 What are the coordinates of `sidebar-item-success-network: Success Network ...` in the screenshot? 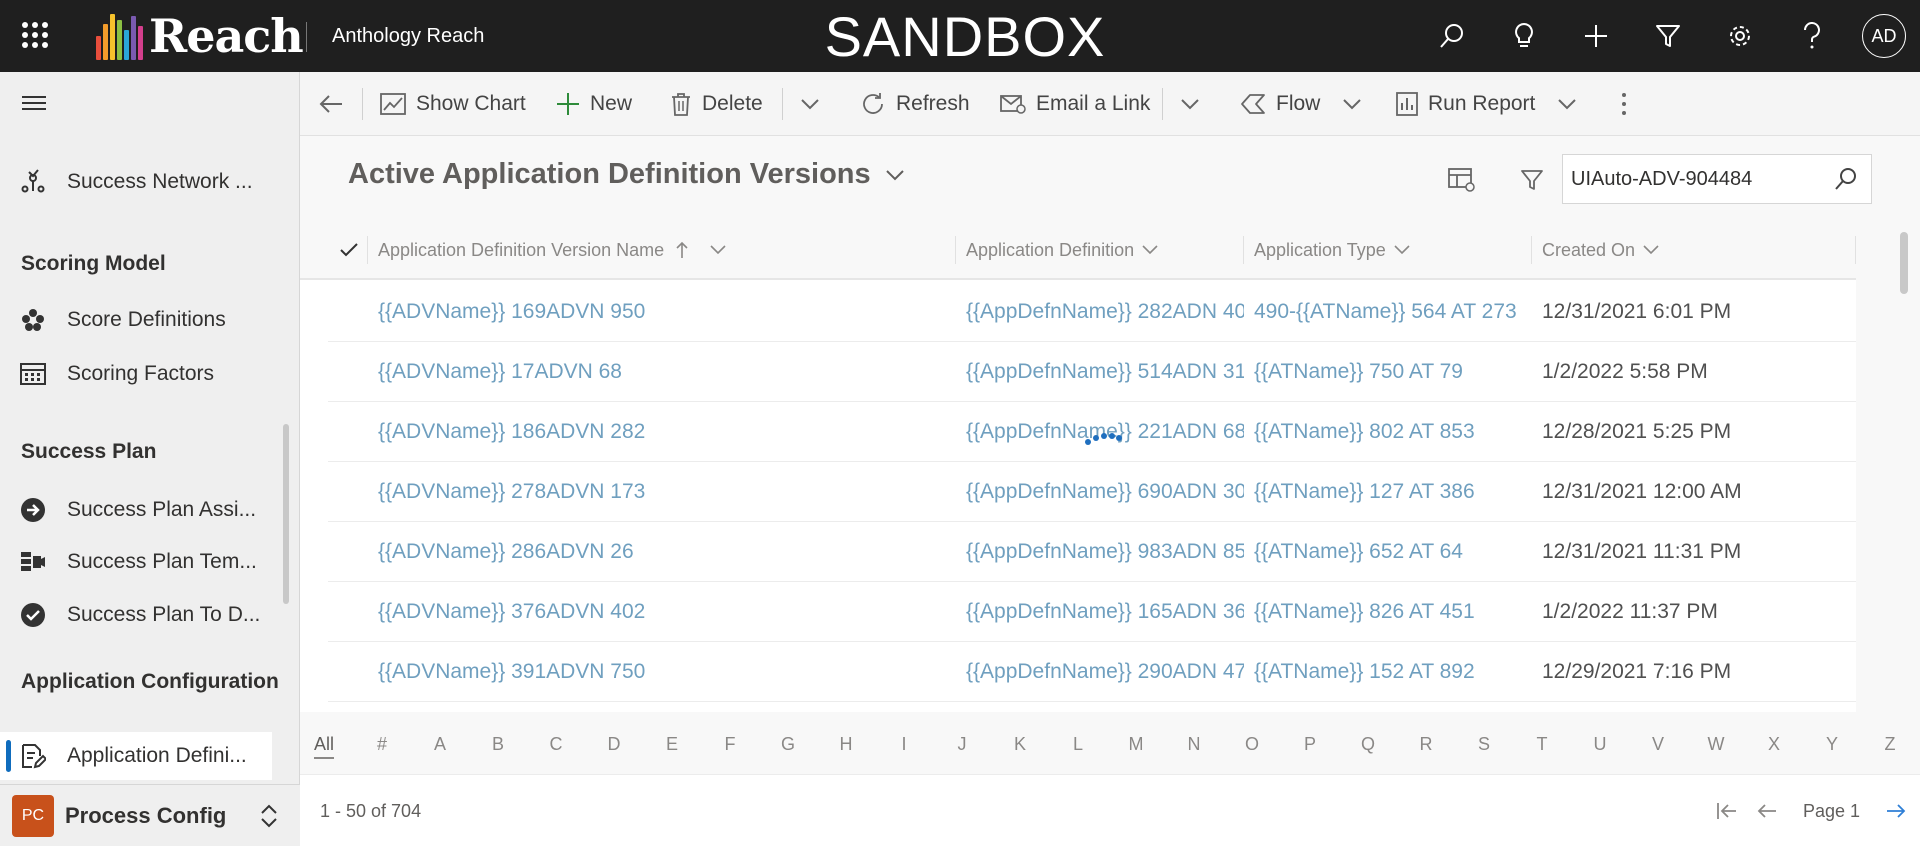 It's located at (136, 182).